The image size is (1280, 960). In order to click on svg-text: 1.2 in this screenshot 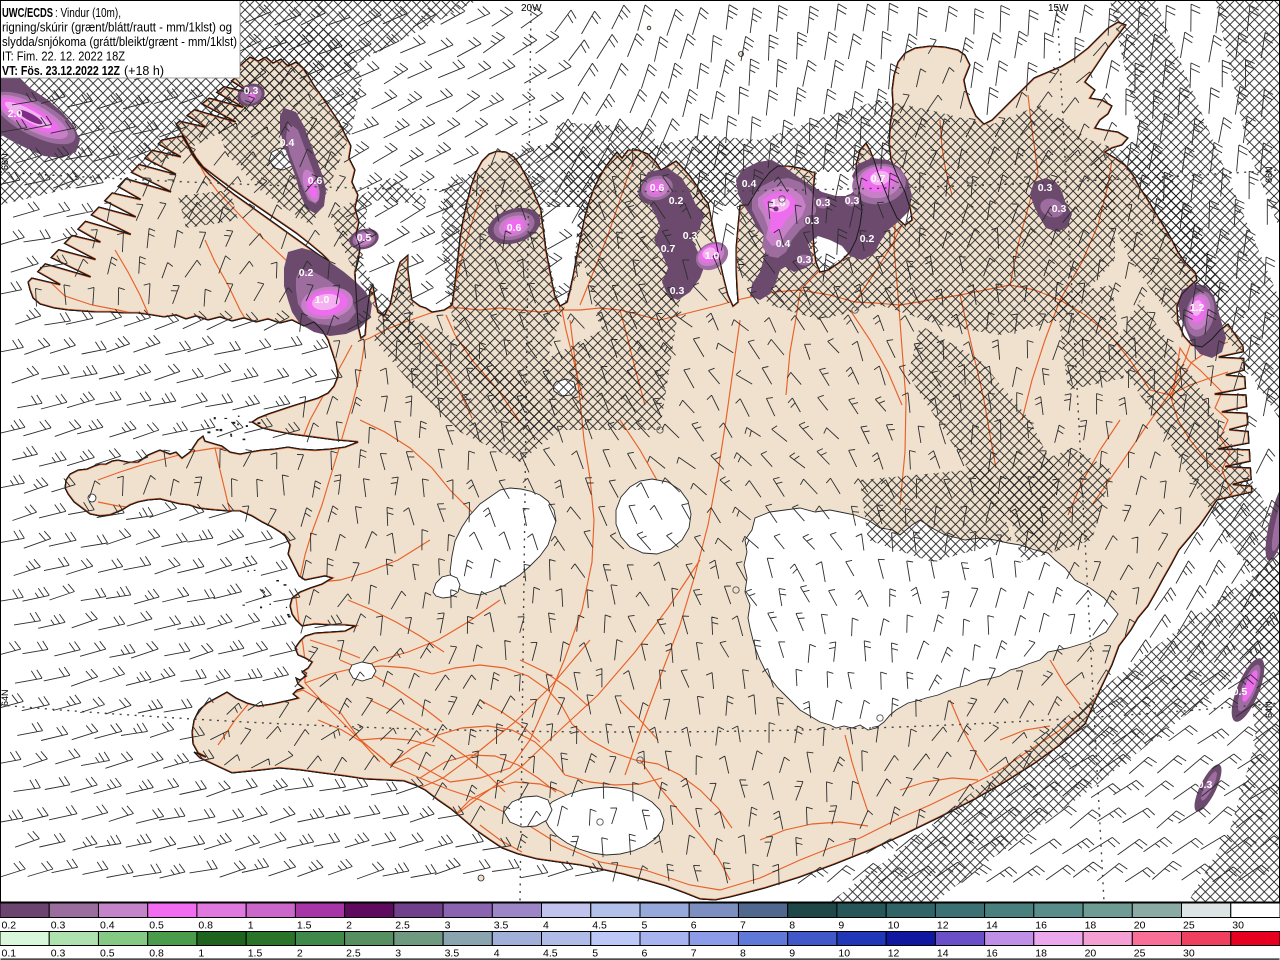, I will do `click(1197, 308)`.